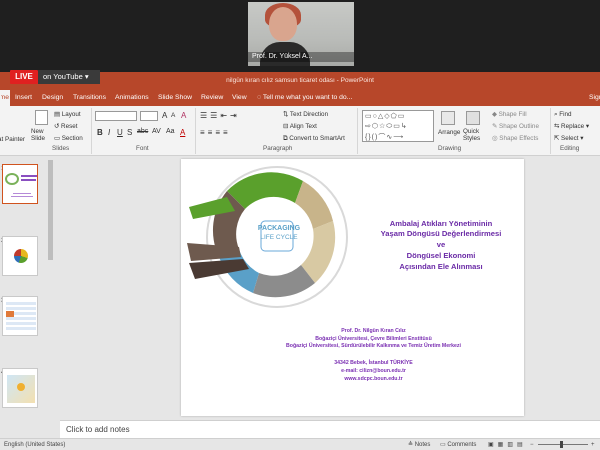  Describe the element at coordinates (373, 371) in the screenshot. I see `email: e-mail: ciliz​n@boun.edu.tr` at that location.